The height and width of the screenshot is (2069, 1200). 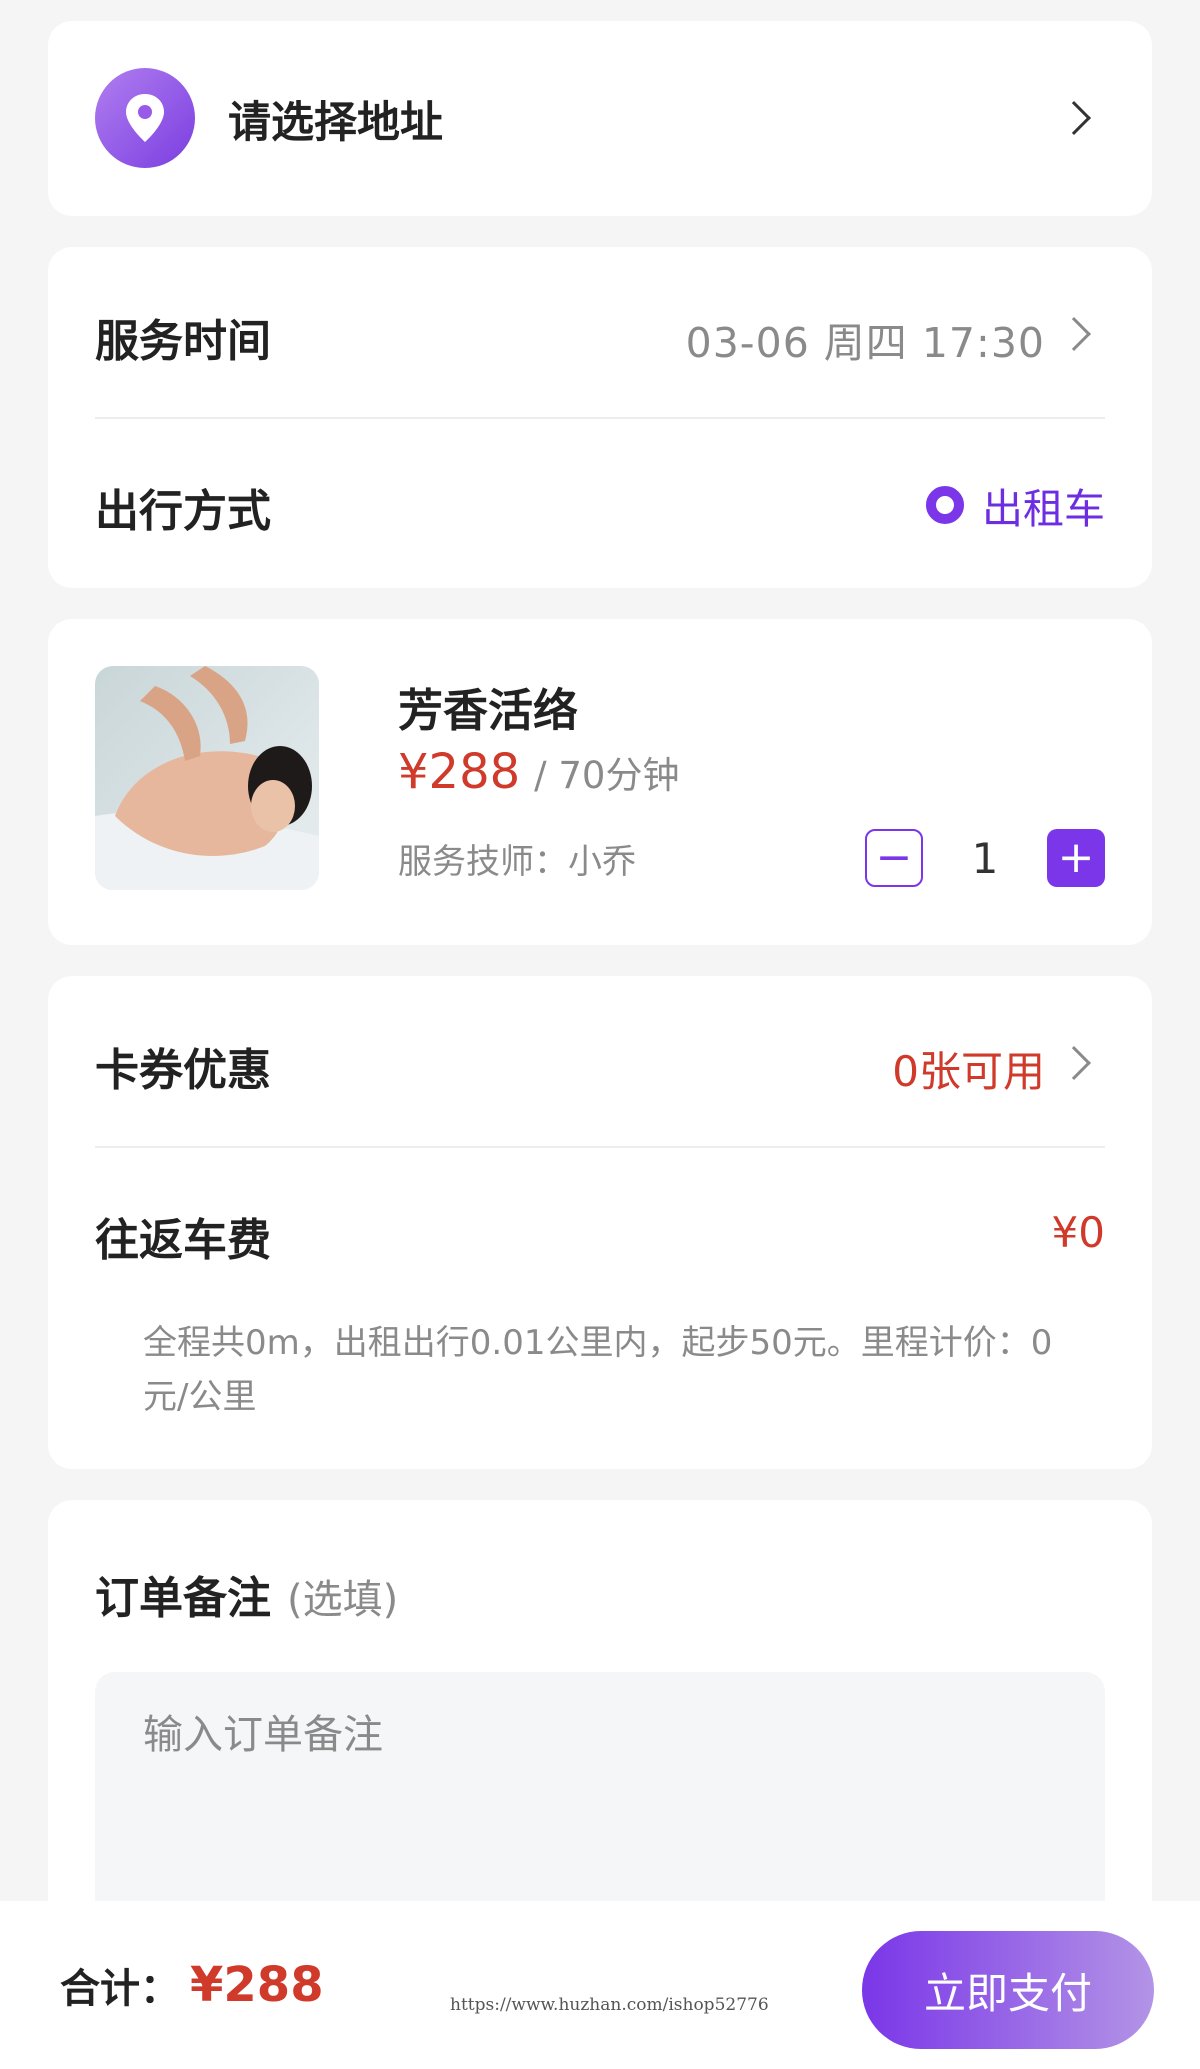 What do you see at coordinates (894, 858) in the screenshot?
I see `decrease-button: −` at bounding box center [894, 858].